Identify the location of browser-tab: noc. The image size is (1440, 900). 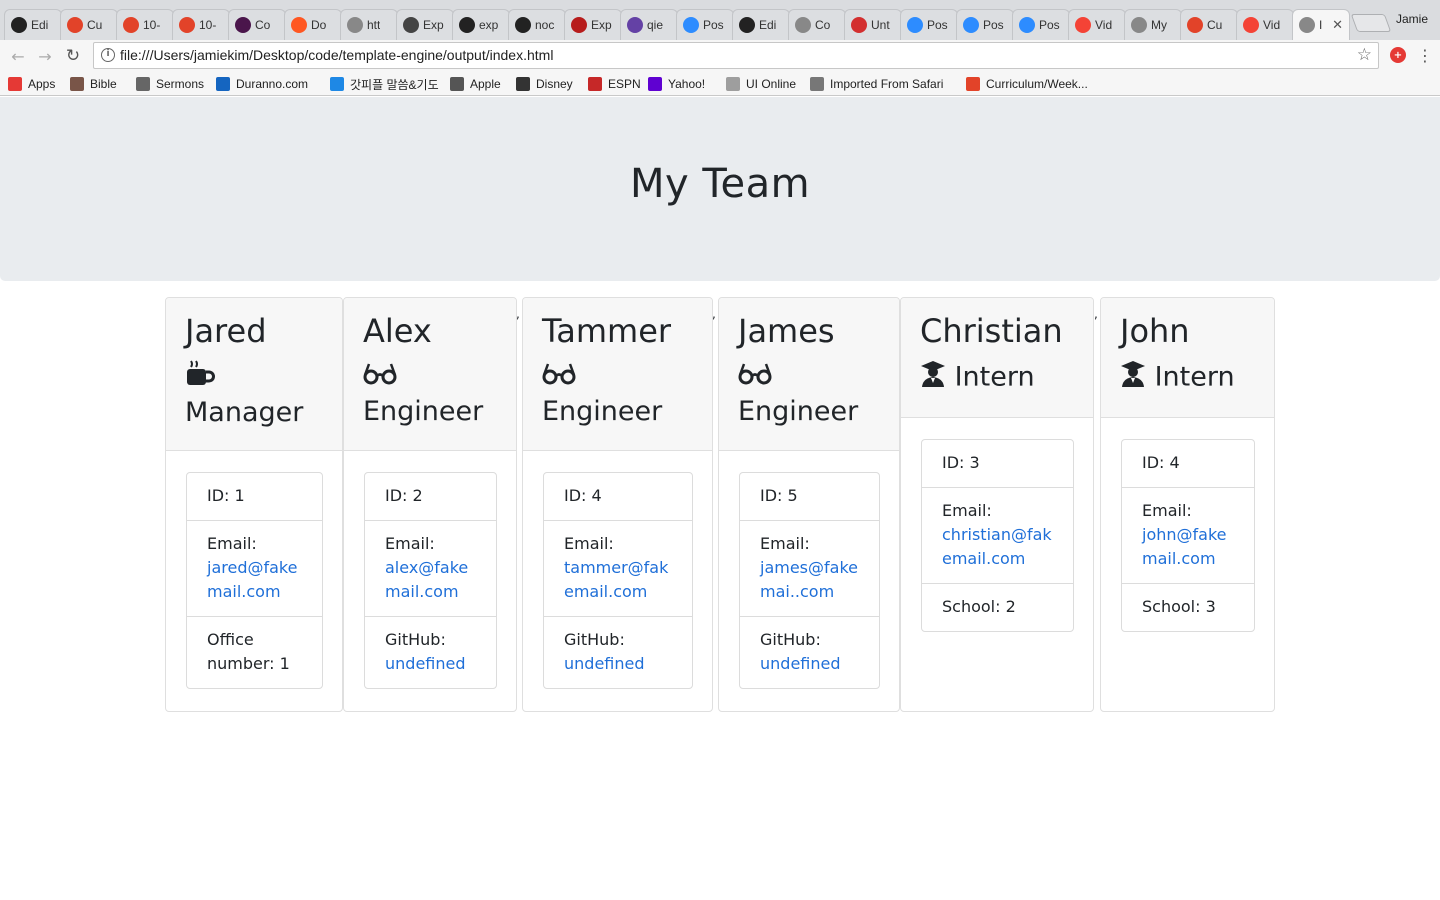
(537, 24).